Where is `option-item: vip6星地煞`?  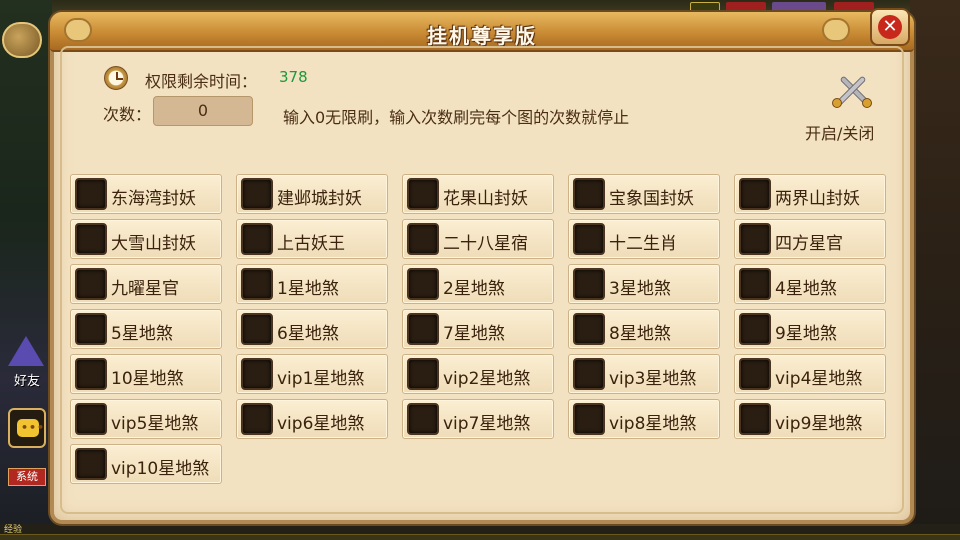
option-item: vip6星地煞 is located at coordinates (312, 419).